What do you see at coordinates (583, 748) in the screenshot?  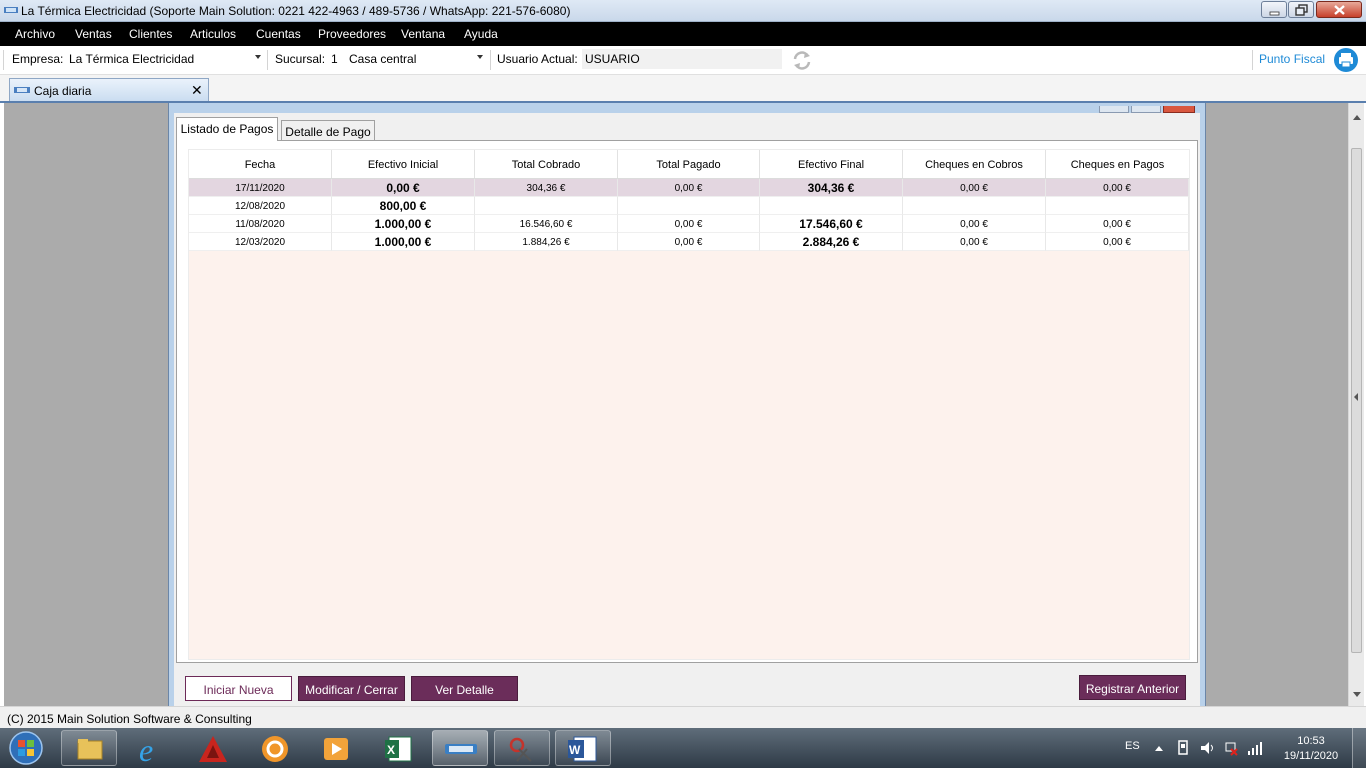 I see `taskbar-word: W` at bounding box center [583, 748].